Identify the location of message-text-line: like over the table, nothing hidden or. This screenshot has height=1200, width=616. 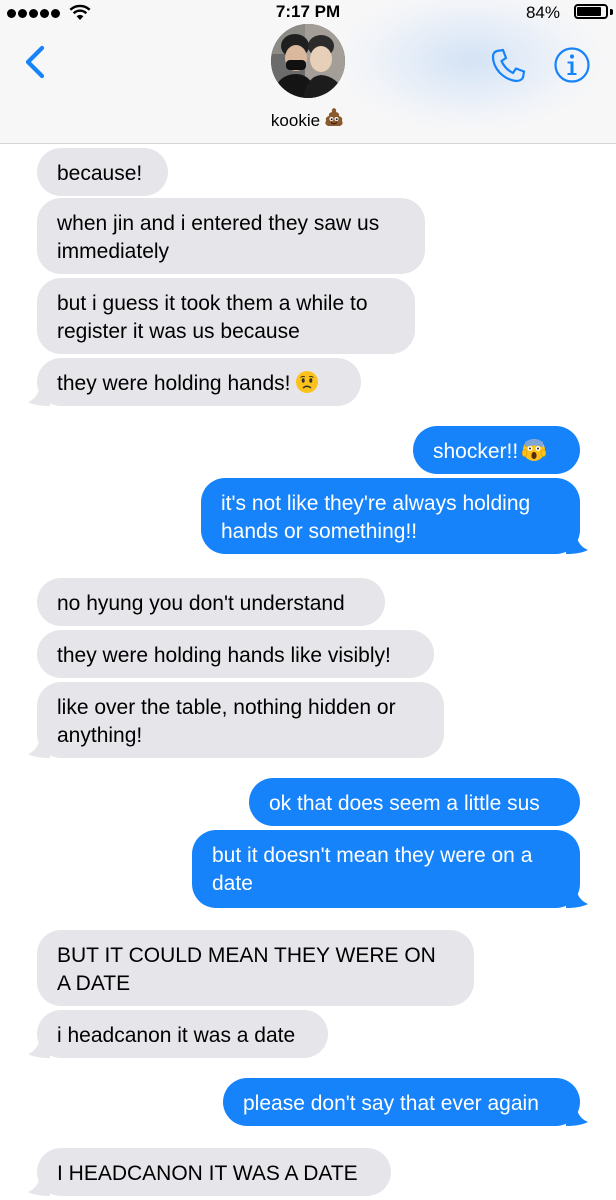
(226, 707).